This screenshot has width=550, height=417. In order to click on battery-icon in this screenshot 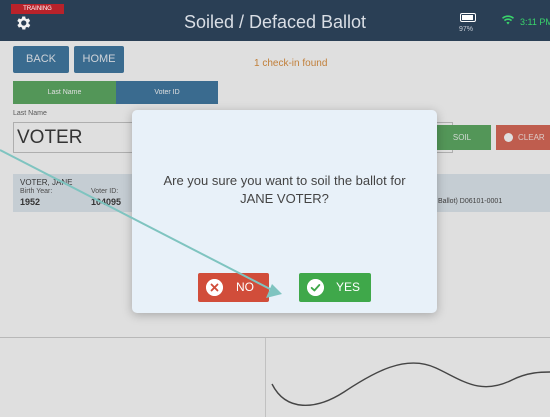, I will do `click(468, 17)`.